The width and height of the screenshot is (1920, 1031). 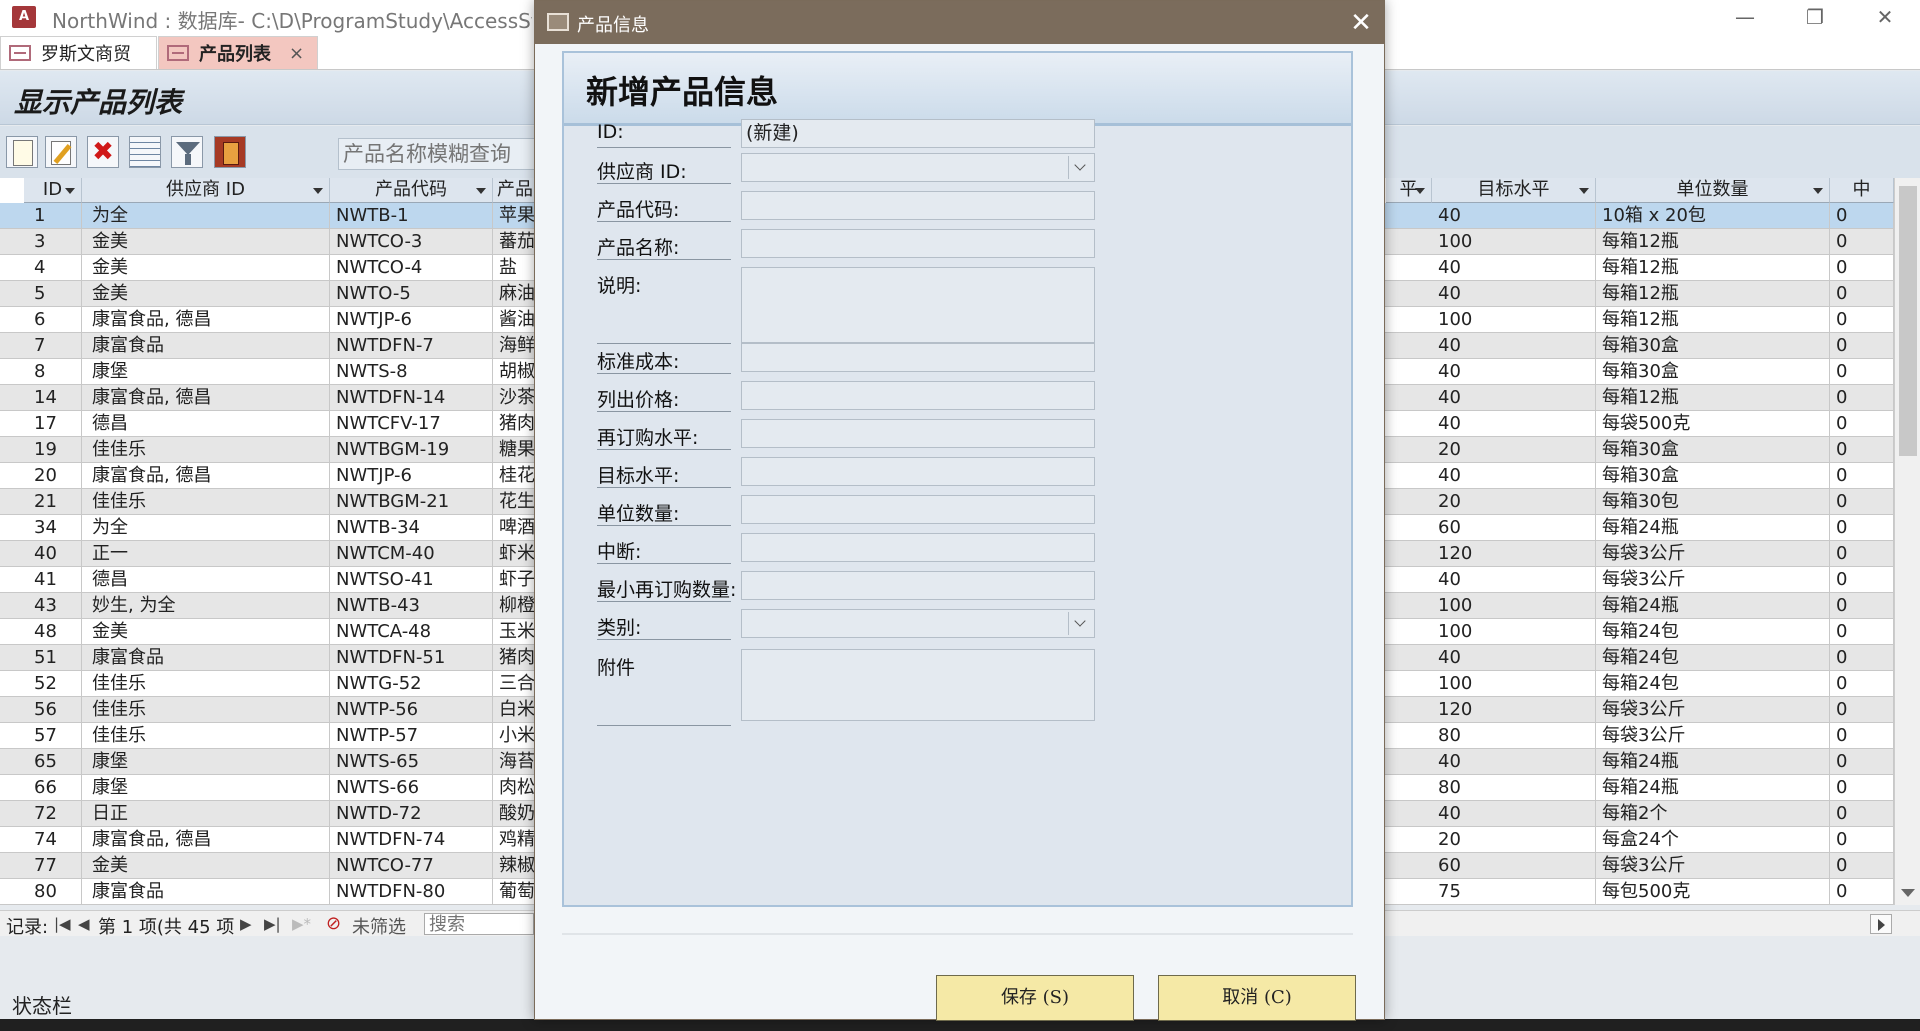 I want to click on cell-id: 43, so click(x=56, y=605).